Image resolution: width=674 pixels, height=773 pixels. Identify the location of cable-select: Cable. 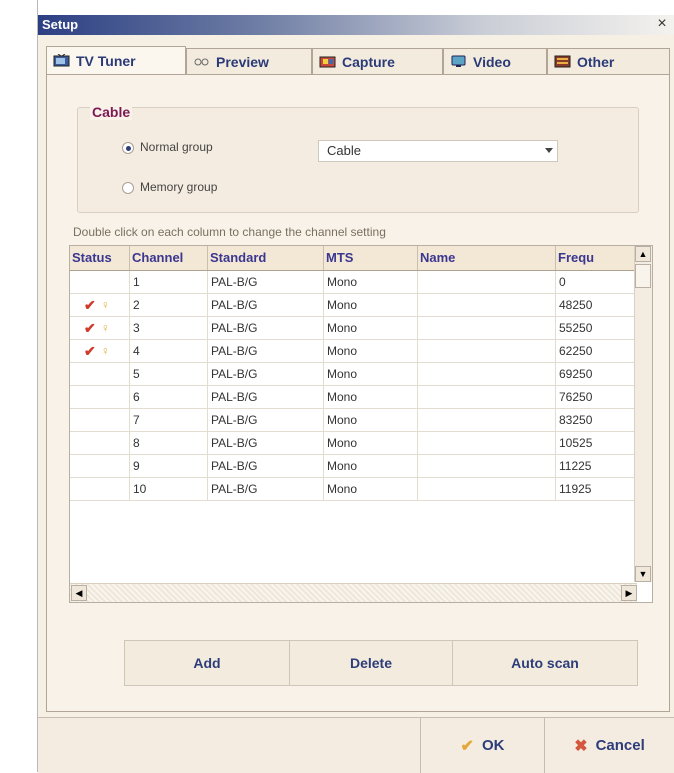
(438, 151).